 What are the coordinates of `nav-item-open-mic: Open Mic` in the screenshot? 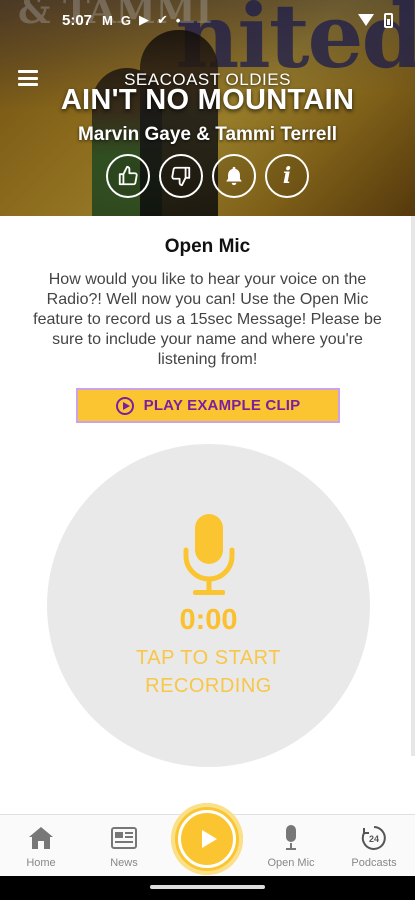 It's located at (291, 847).